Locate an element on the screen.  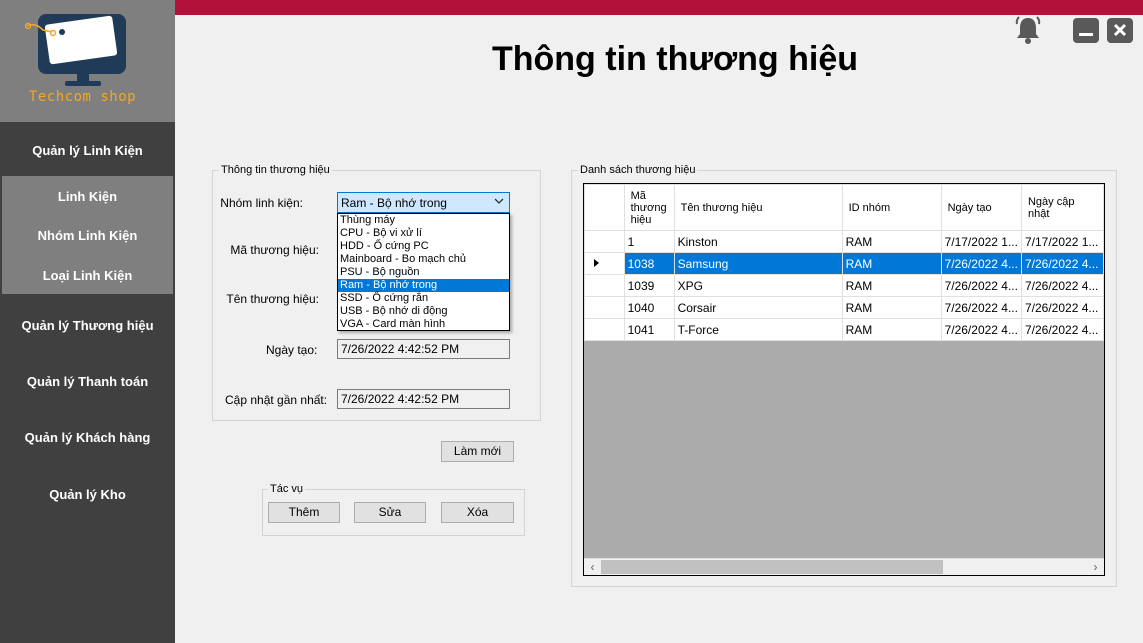
brand-list-legend: Danh sách thương hiệu is located at coordinates (638, 170).